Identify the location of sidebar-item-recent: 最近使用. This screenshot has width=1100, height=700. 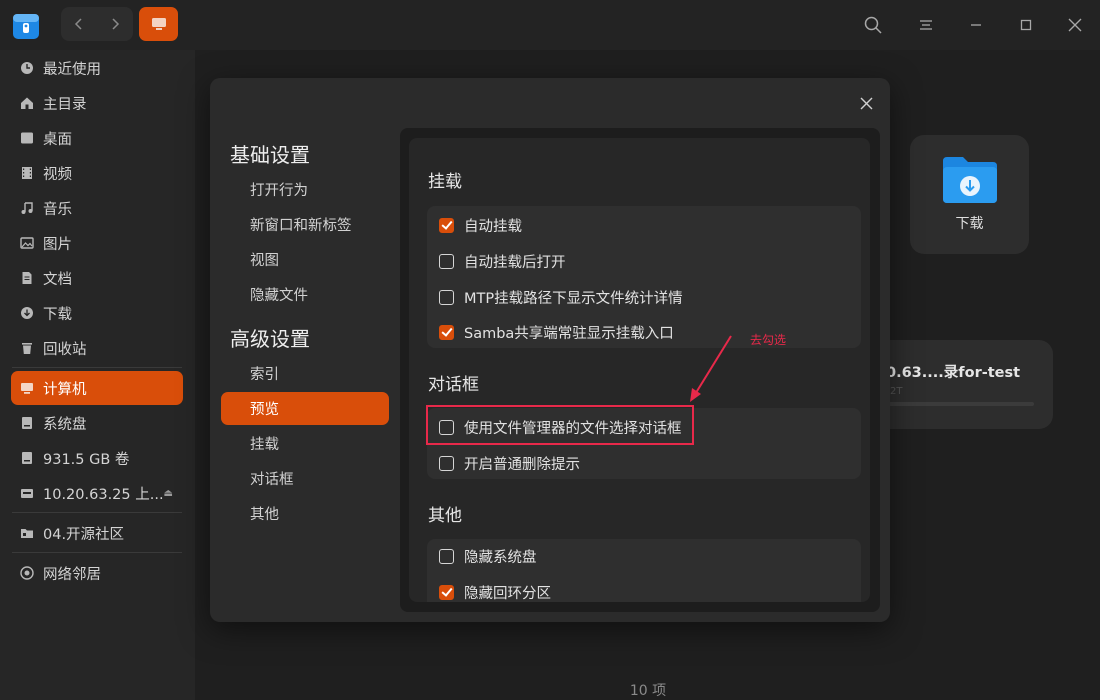
(97, 68).